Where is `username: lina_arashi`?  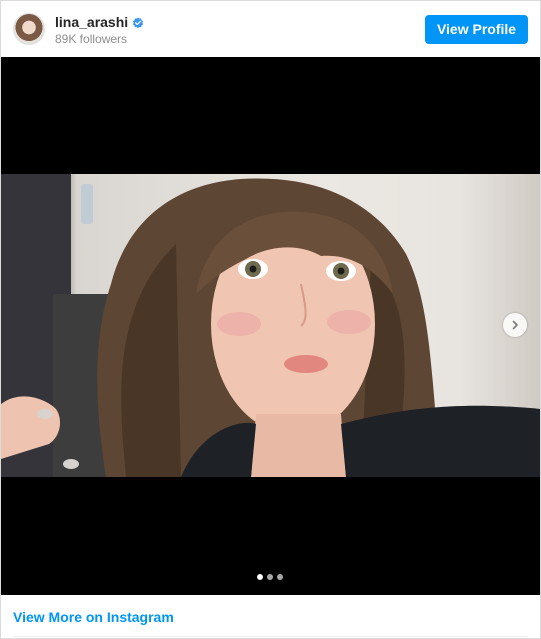
username: lina_arashi is located at coordinates (91, 22).